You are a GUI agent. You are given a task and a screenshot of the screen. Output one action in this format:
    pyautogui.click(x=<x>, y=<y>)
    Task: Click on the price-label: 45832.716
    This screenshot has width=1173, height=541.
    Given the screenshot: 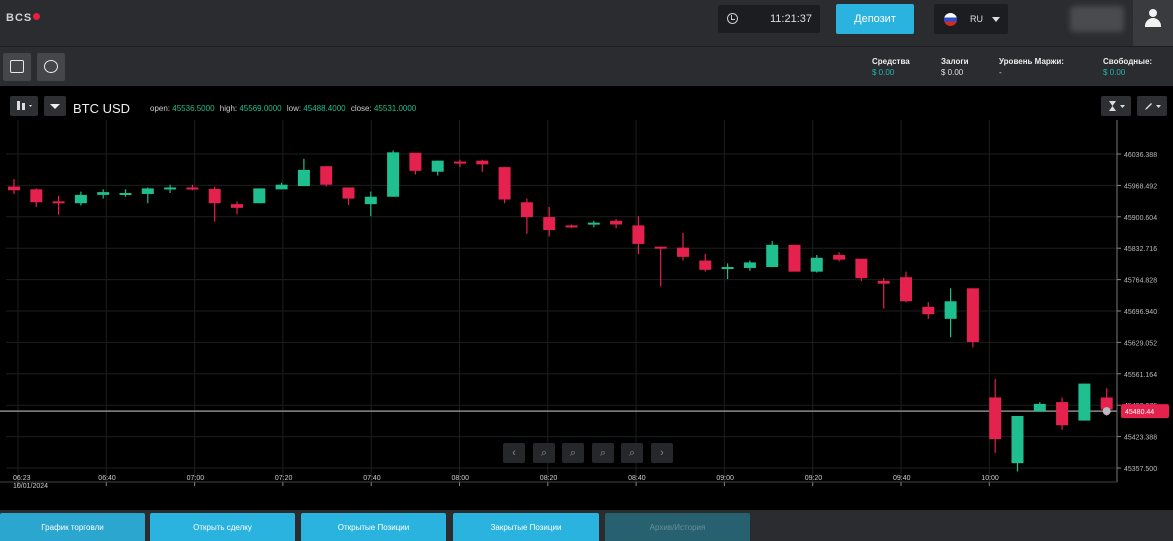 What is the action you would take?
    pyautogui.click(x=1140, y=249)
    